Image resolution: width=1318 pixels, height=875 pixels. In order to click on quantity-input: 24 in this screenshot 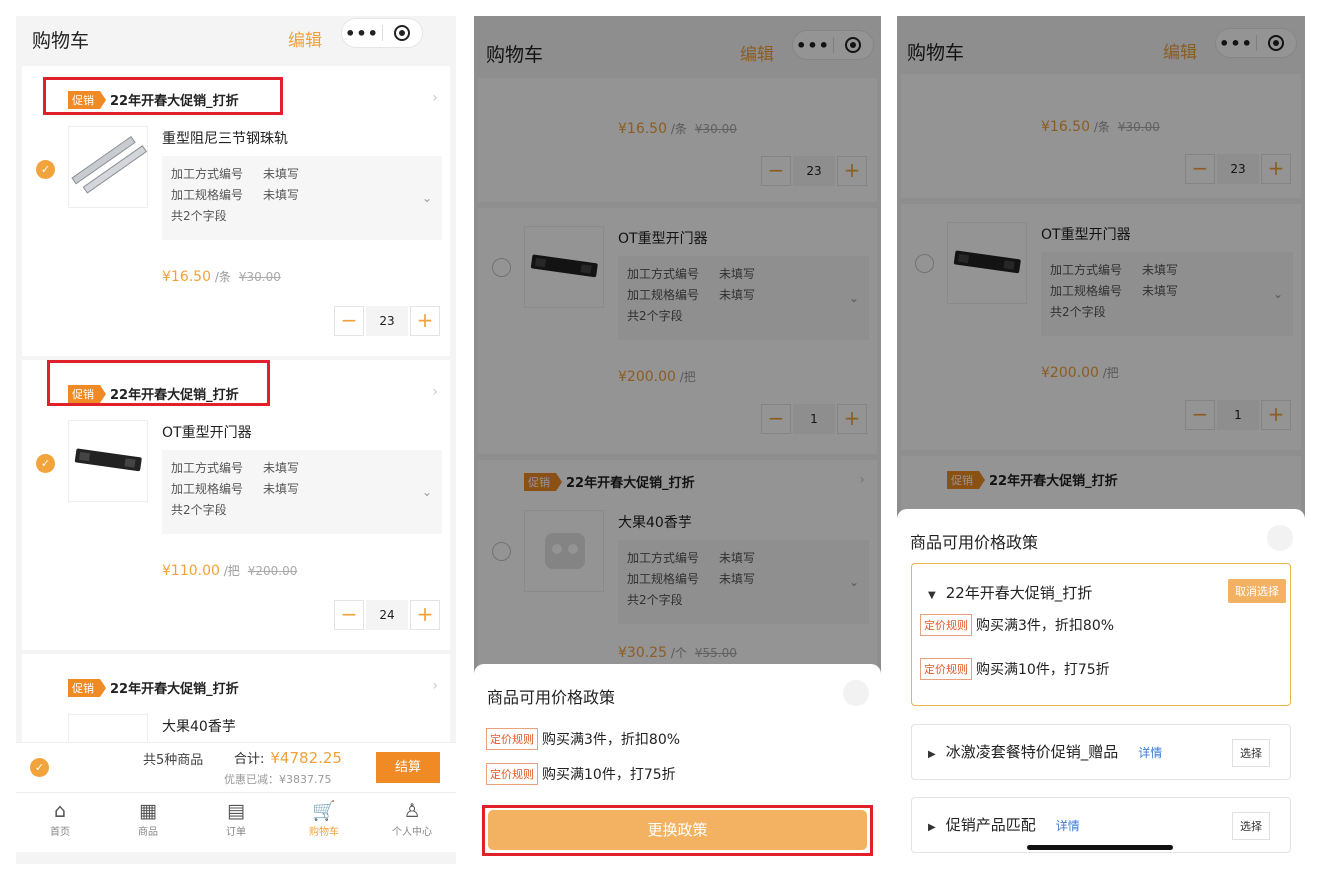, I will do `click(387, 615)`.